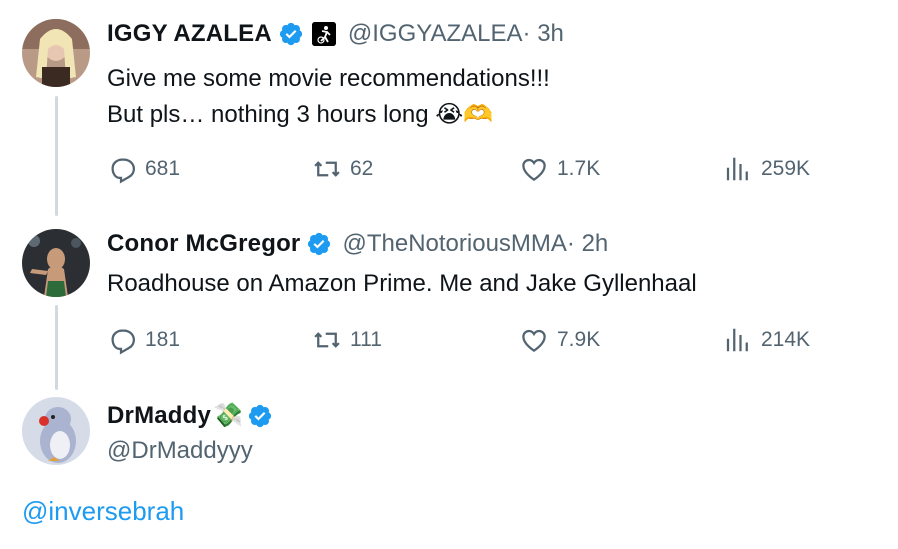 The height and width of the screenshot is (549, 898). I want to click on tweet-timestamp: · 2h, so click(587, 244).